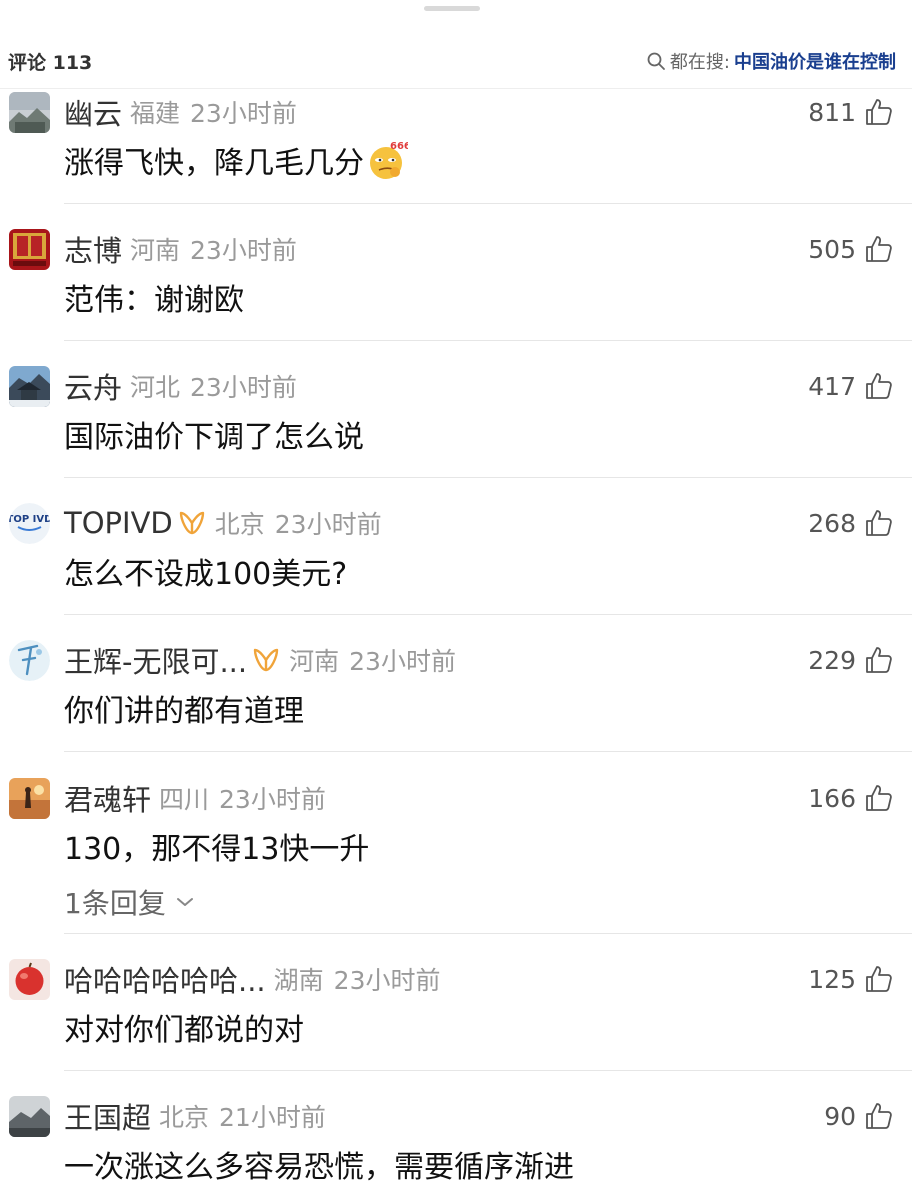 Image resolution: width=912 pixels, height=1200 pixels. I want to click on region: 福建, so click(155, 113).